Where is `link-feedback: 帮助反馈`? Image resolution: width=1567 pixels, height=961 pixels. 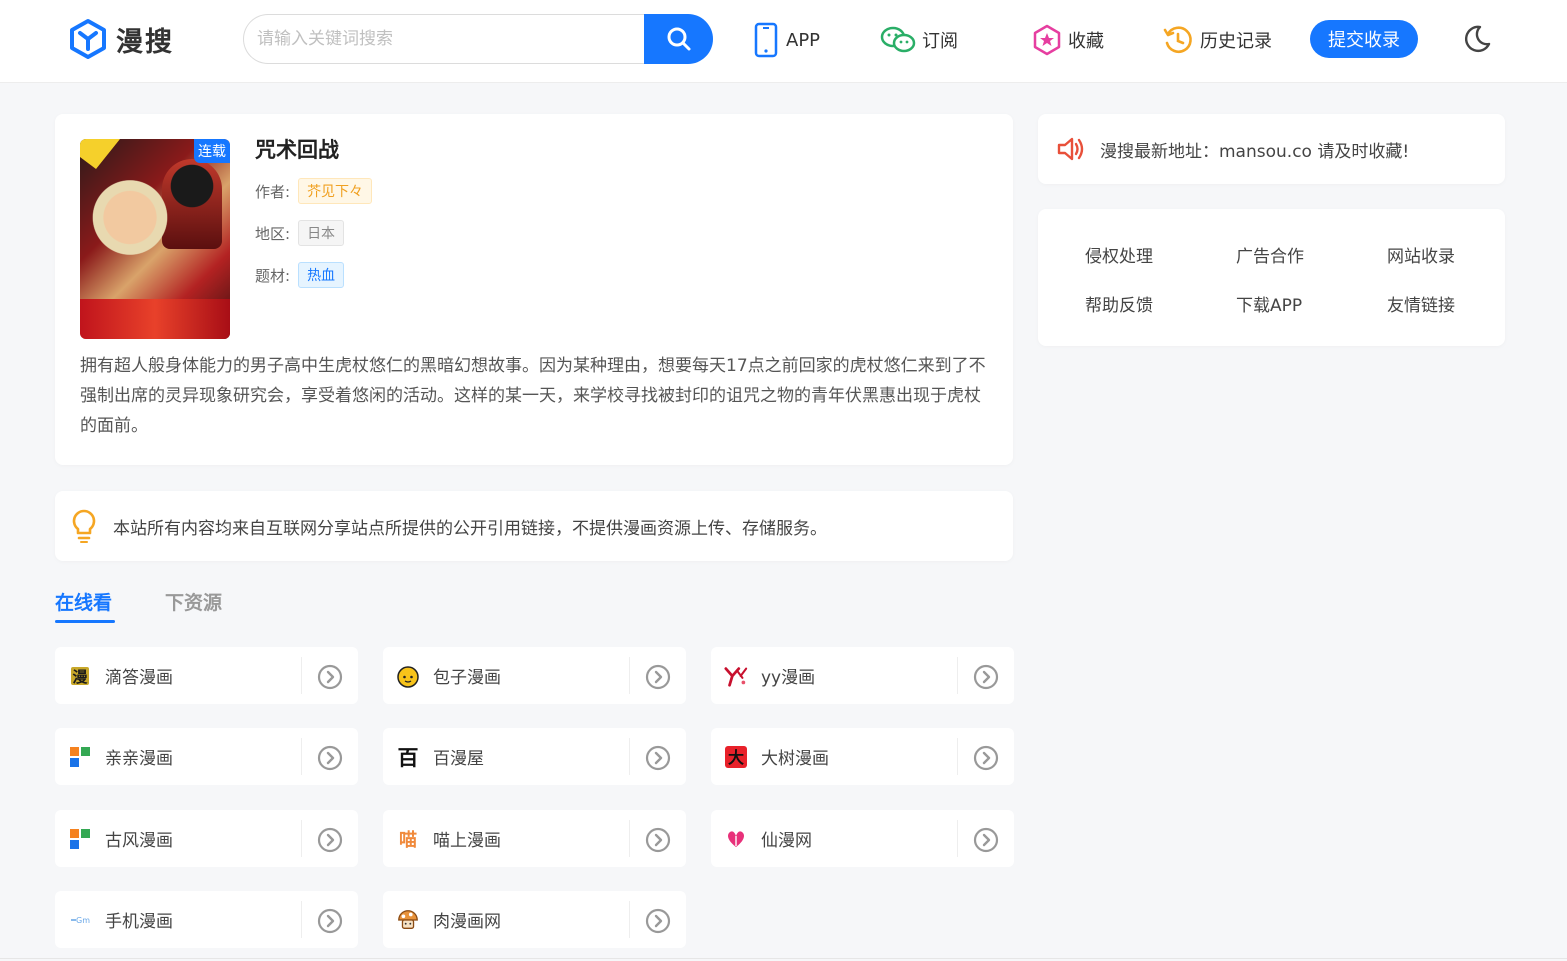
link-feedback: 帮助反馈 is located at coordinates (1119, 303).